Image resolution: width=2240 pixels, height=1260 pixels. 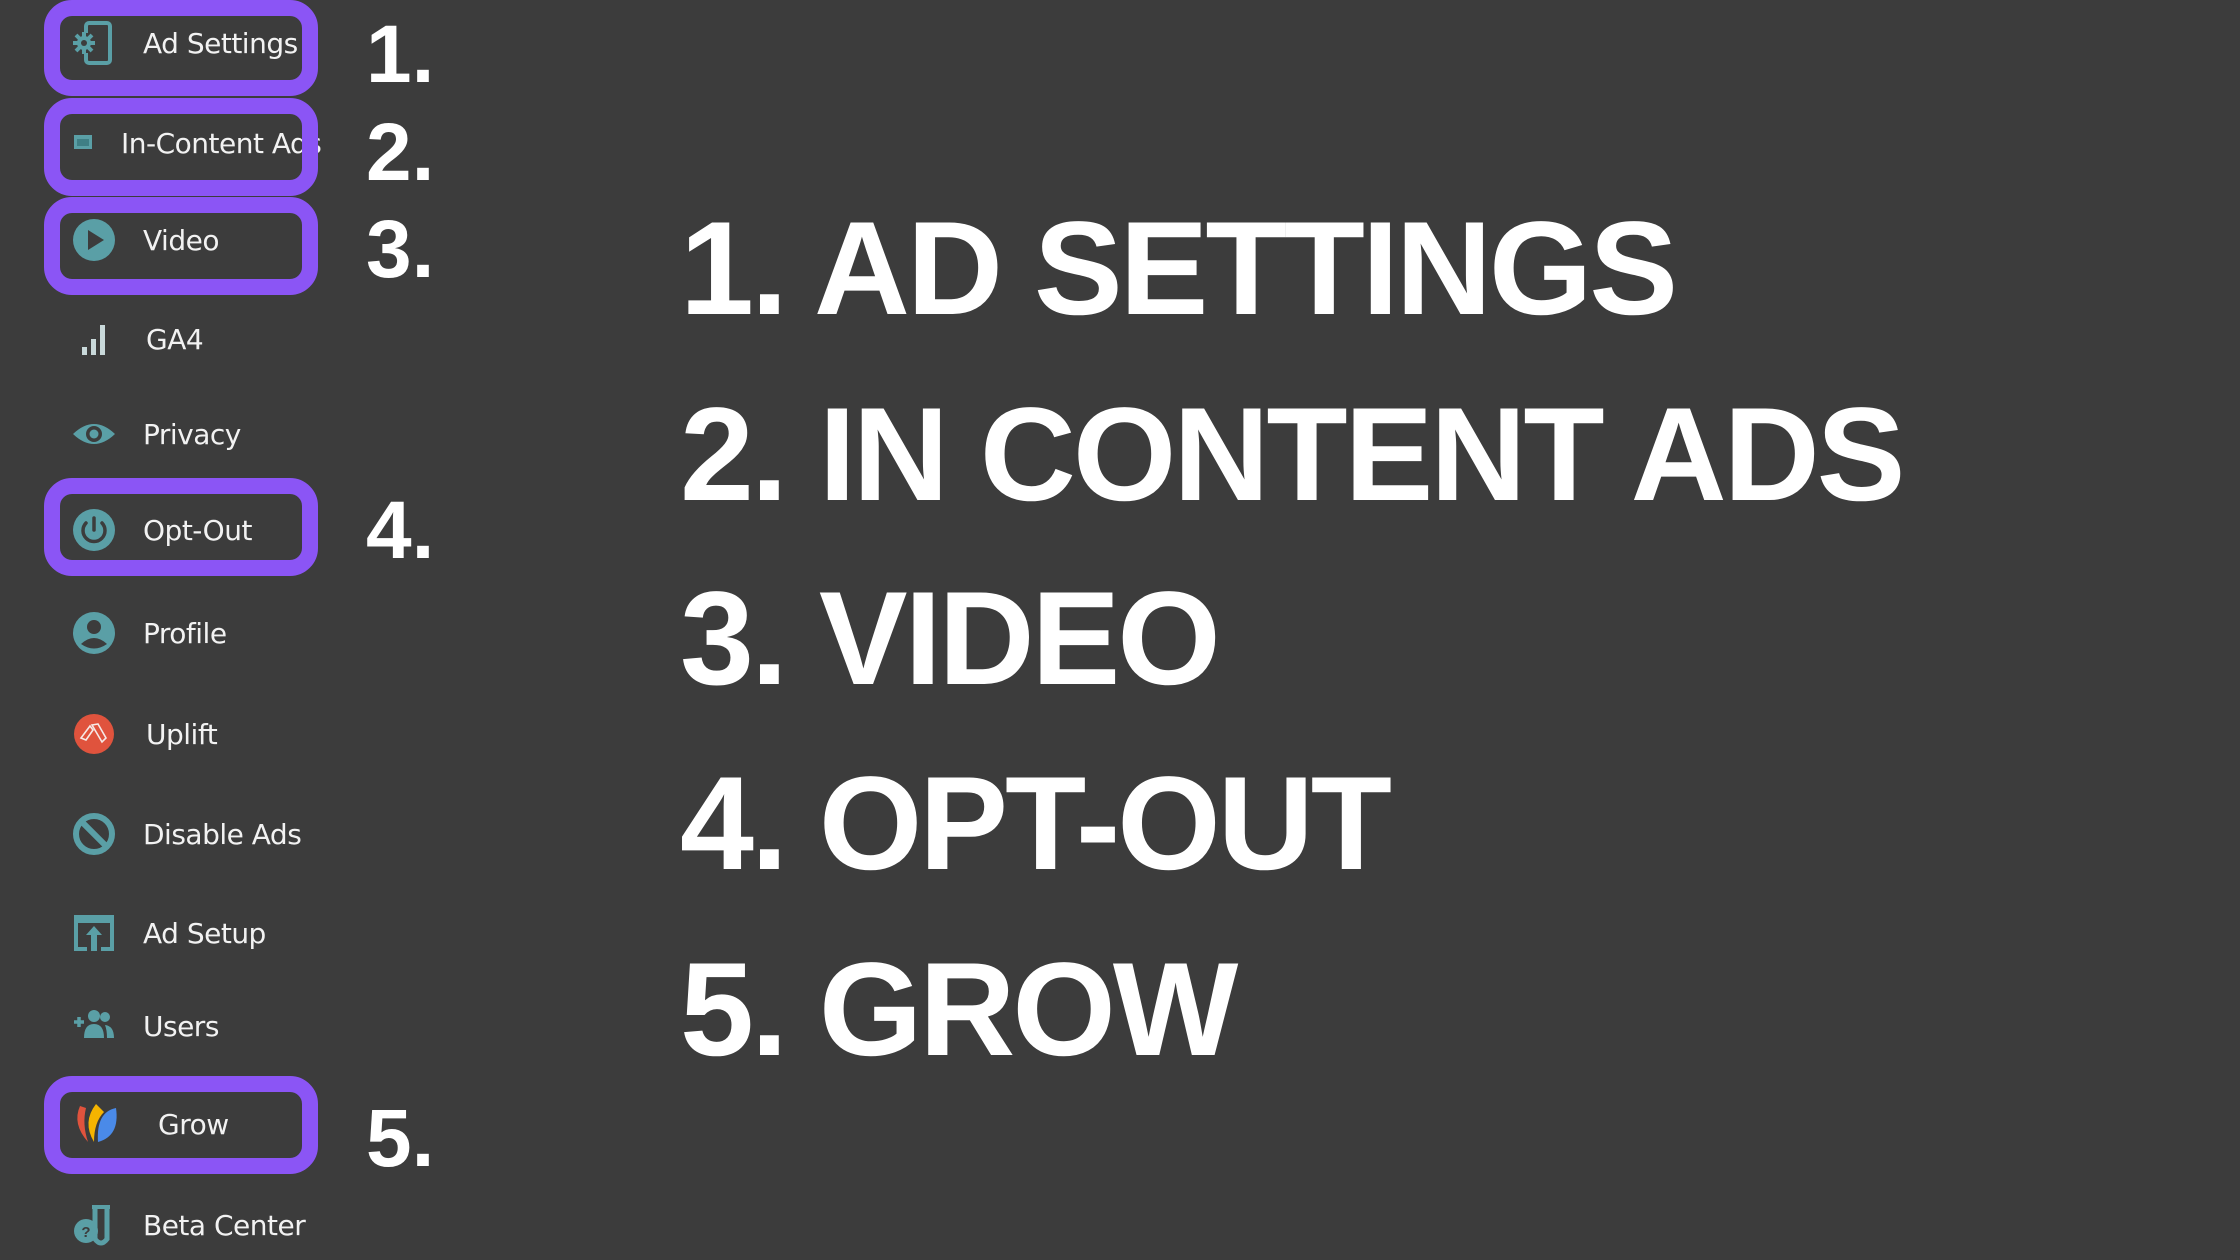 I want to click on sidebar-item-privacy: Privacy, so click(x=187, y=434).